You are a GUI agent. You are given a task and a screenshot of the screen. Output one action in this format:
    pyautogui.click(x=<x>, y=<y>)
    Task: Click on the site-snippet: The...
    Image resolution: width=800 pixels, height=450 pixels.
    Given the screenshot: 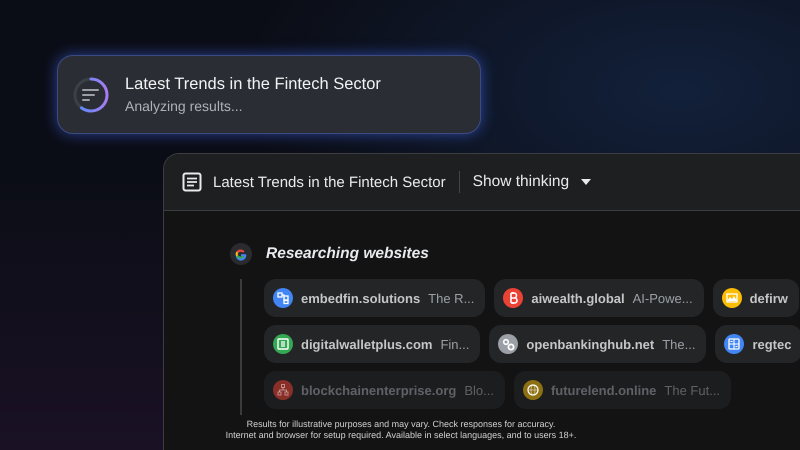 What is the action you would take?
    pyautogui.click(x=679, y=344)
    